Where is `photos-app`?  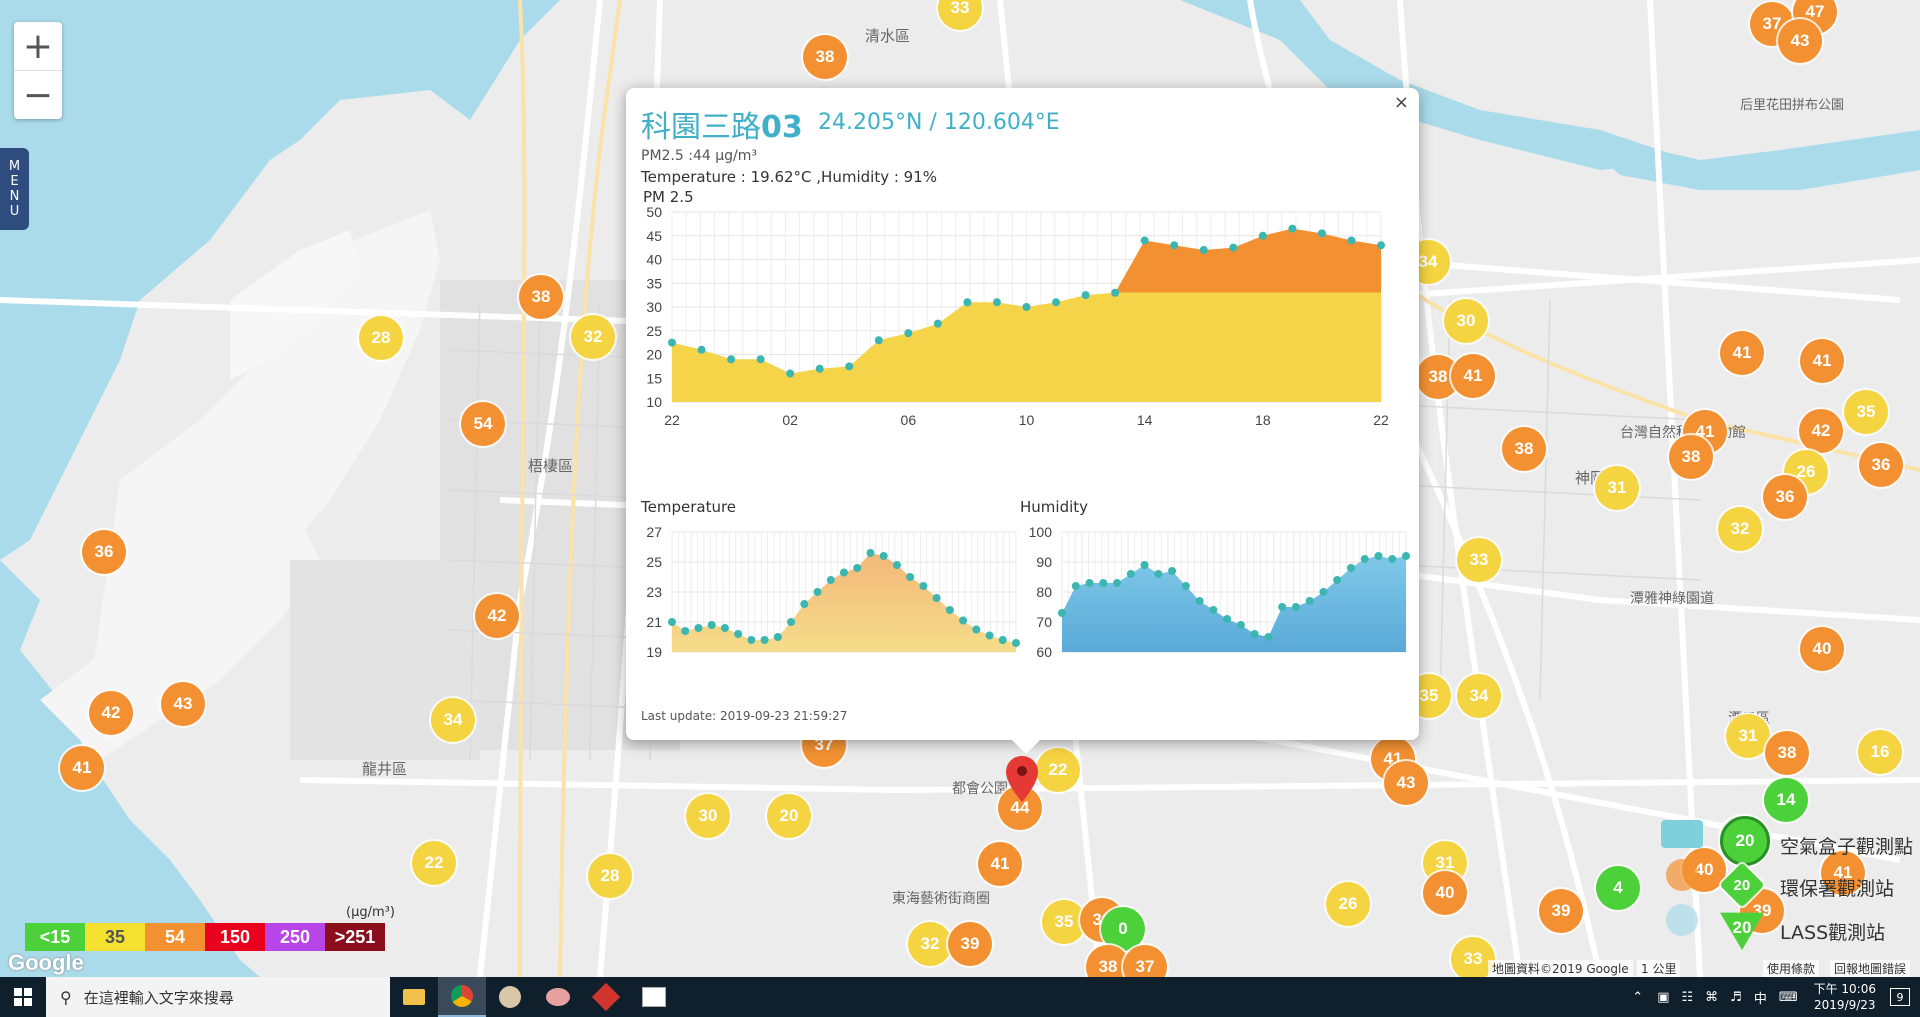
photos-app is located at coordinates (654, 997).